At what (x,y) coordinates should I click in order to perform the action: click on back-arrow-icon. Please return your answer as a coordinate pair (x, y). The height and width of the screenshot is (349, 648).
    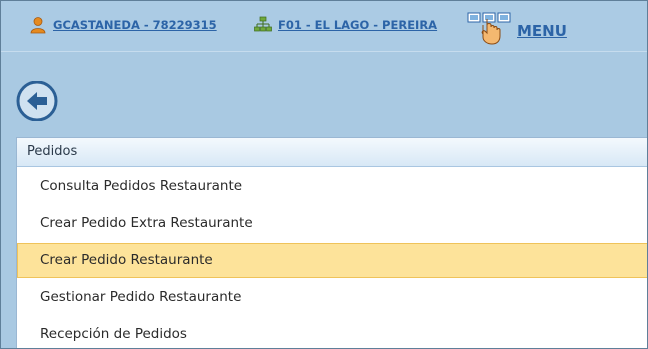
    Looking at the image, I should click on (38, 101).